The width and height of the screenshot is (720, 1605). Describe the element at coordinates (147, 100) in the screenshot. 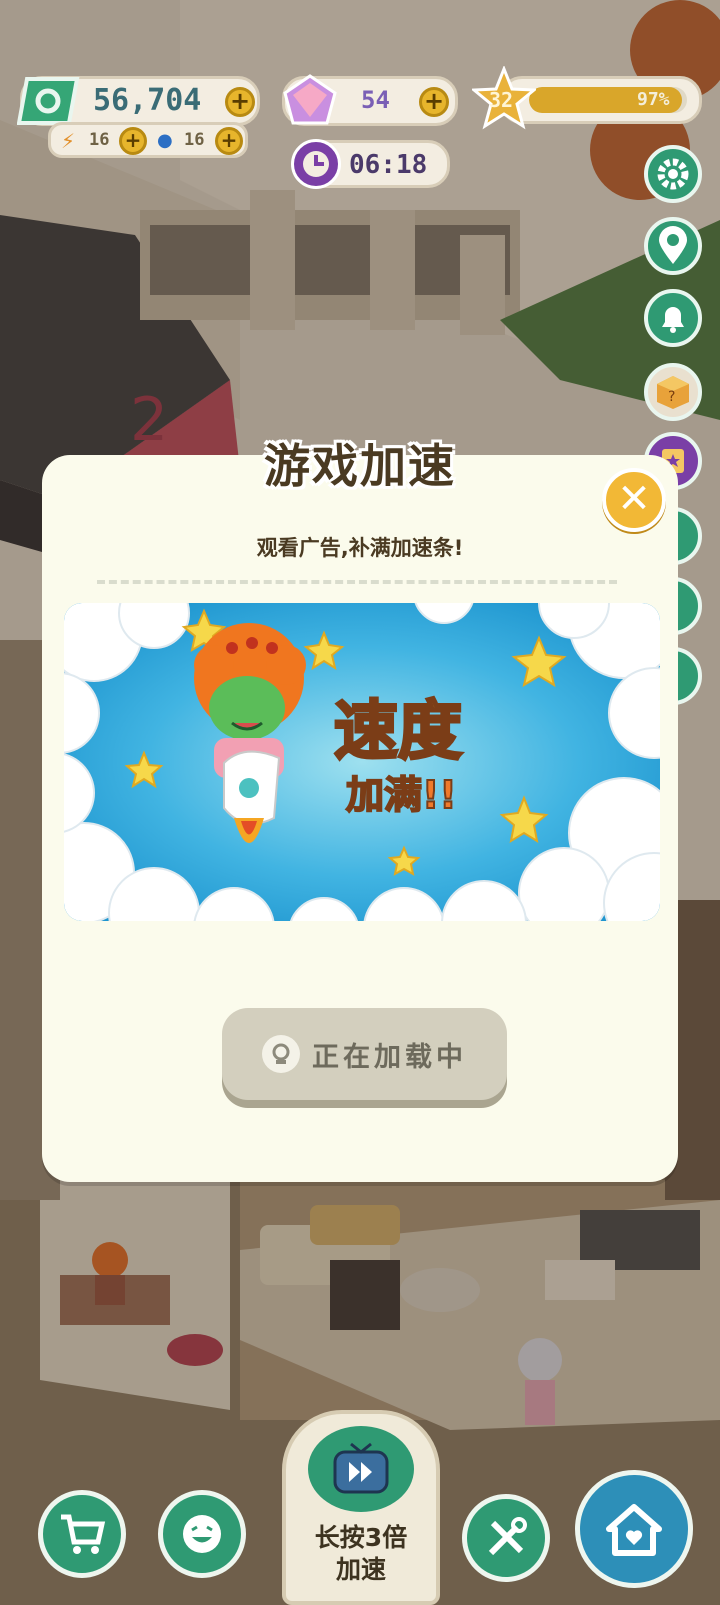

I see `money-value: 56,704` at that location.